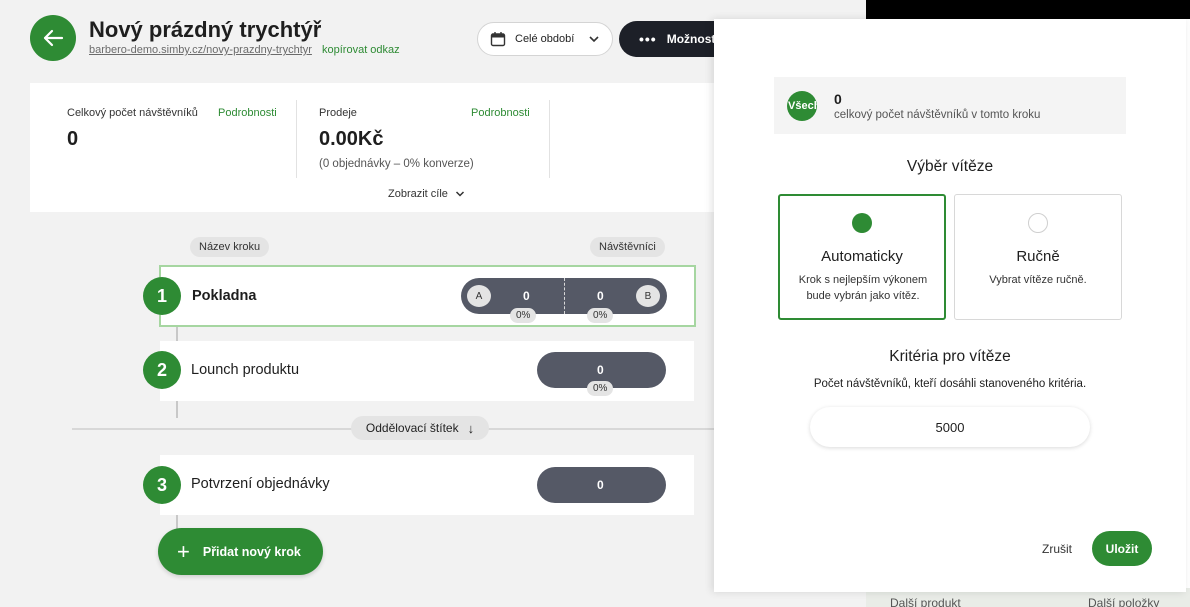 The image size is (1190, 607). I want to click on arrow-down-icon: ↓, so click(471, 428).